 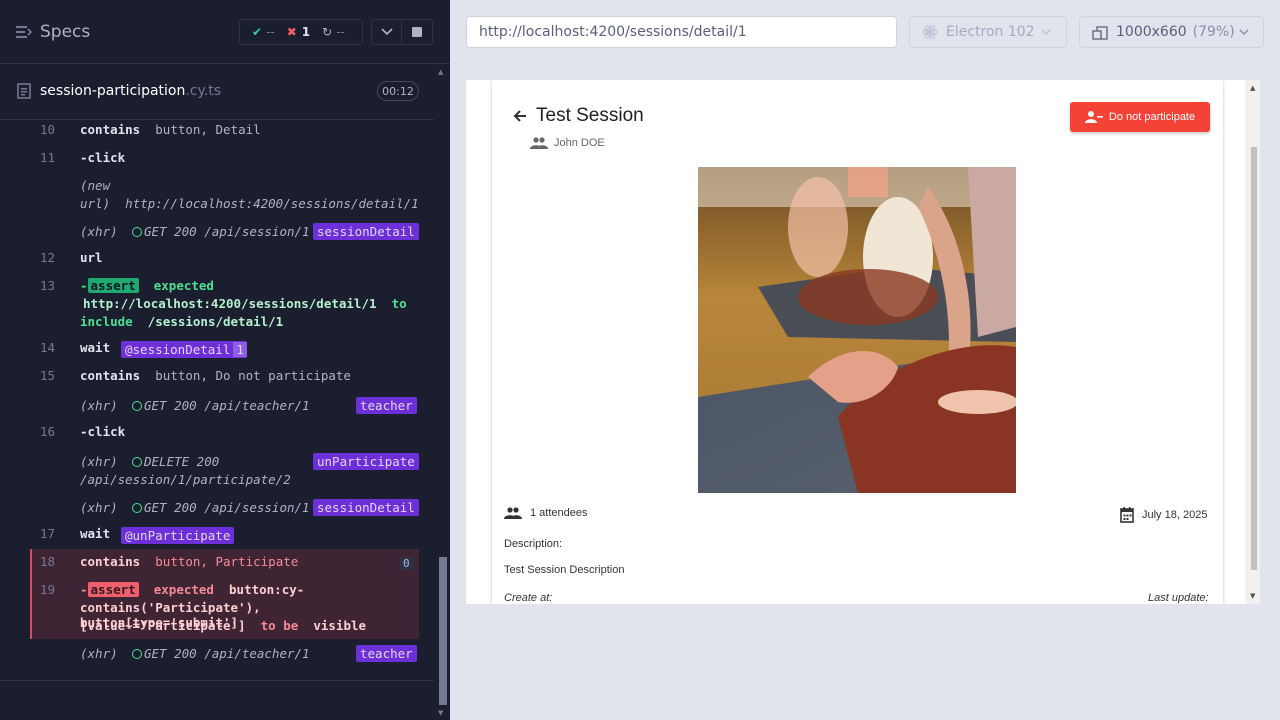 I want to click on do-not-participate-button: Do not participate, so click(x=1140, y=117).